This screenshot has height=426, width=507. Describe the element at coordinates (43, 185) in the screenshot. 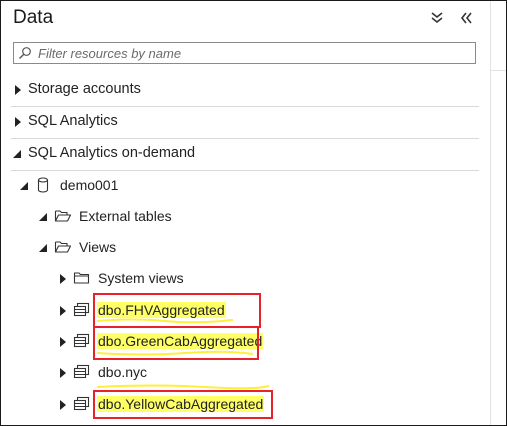

I see `database-icon` at that location.